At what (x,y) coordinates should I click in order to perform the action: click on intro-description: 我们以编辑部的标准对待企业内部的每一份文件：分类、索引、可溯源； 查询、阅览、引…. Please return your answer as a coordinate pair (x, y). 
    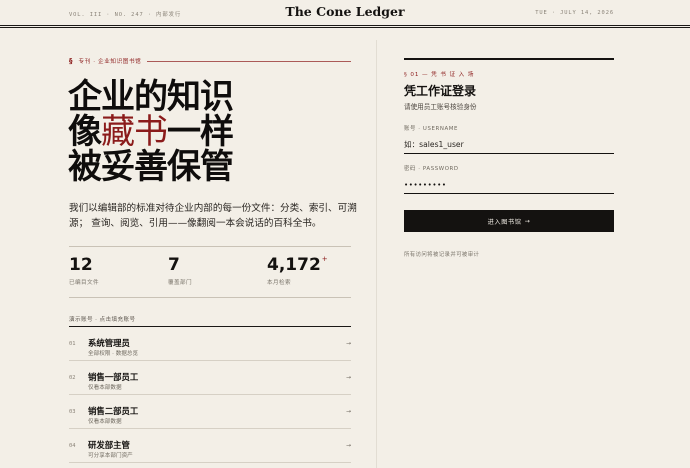
    Looking at the image, I should click on (213, 216).